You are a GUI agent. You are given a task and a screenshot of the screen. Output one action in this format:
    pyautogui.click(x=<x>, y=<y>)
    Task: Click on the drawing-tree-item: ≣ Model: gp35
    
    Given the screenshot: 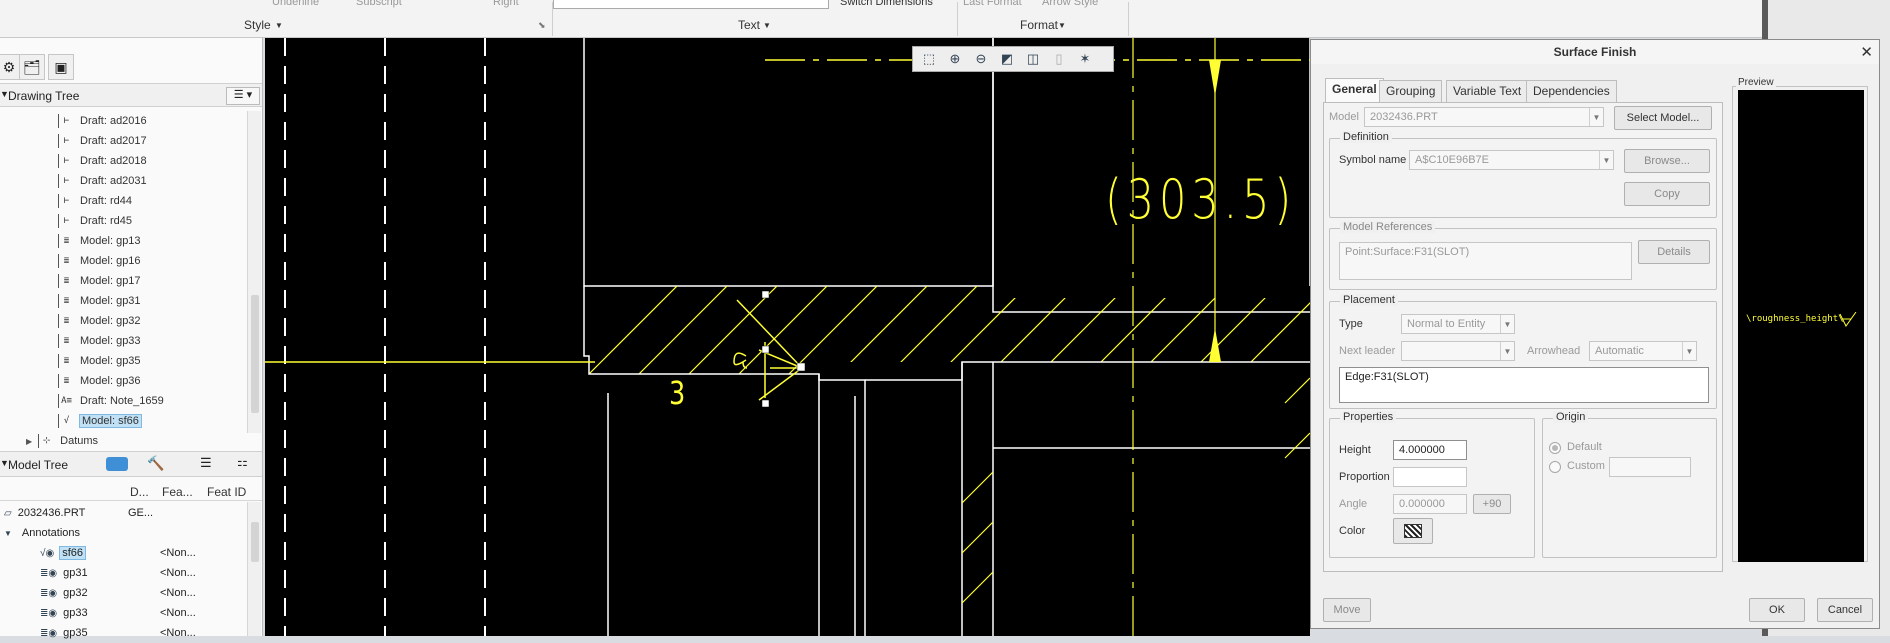 What is the action you would take?
    pyautogui.click(x=99, y=361)
    